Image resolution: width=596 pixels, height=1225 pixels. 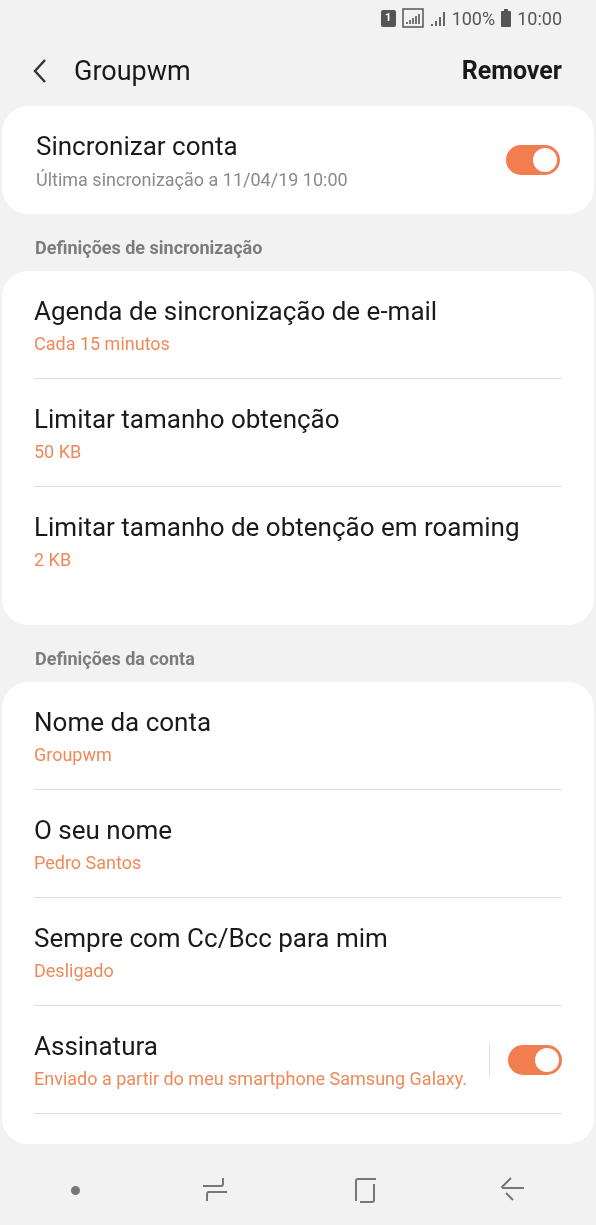 What do you see at coordinates (53, 560) in the screenshot?
I see `setting-value: 2 KB` at bounding box center [53, 560].